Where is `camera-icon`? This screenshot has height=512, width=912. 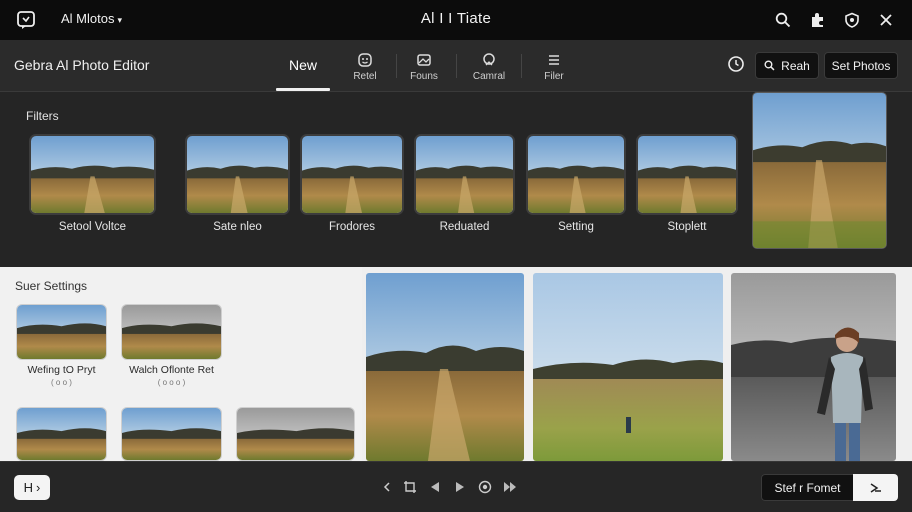 camera-icon is located at coordinates (489, 59).